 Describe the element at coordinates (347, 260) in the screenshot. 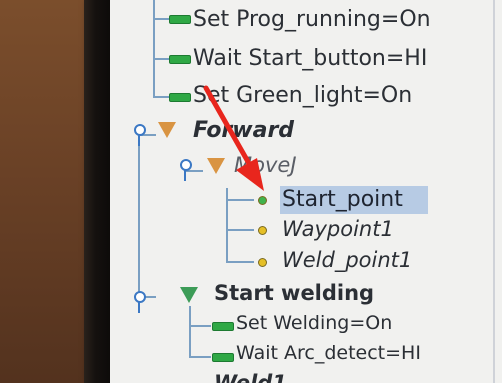

I see `tree-node-weld-point1: Weld_point1` at that location.